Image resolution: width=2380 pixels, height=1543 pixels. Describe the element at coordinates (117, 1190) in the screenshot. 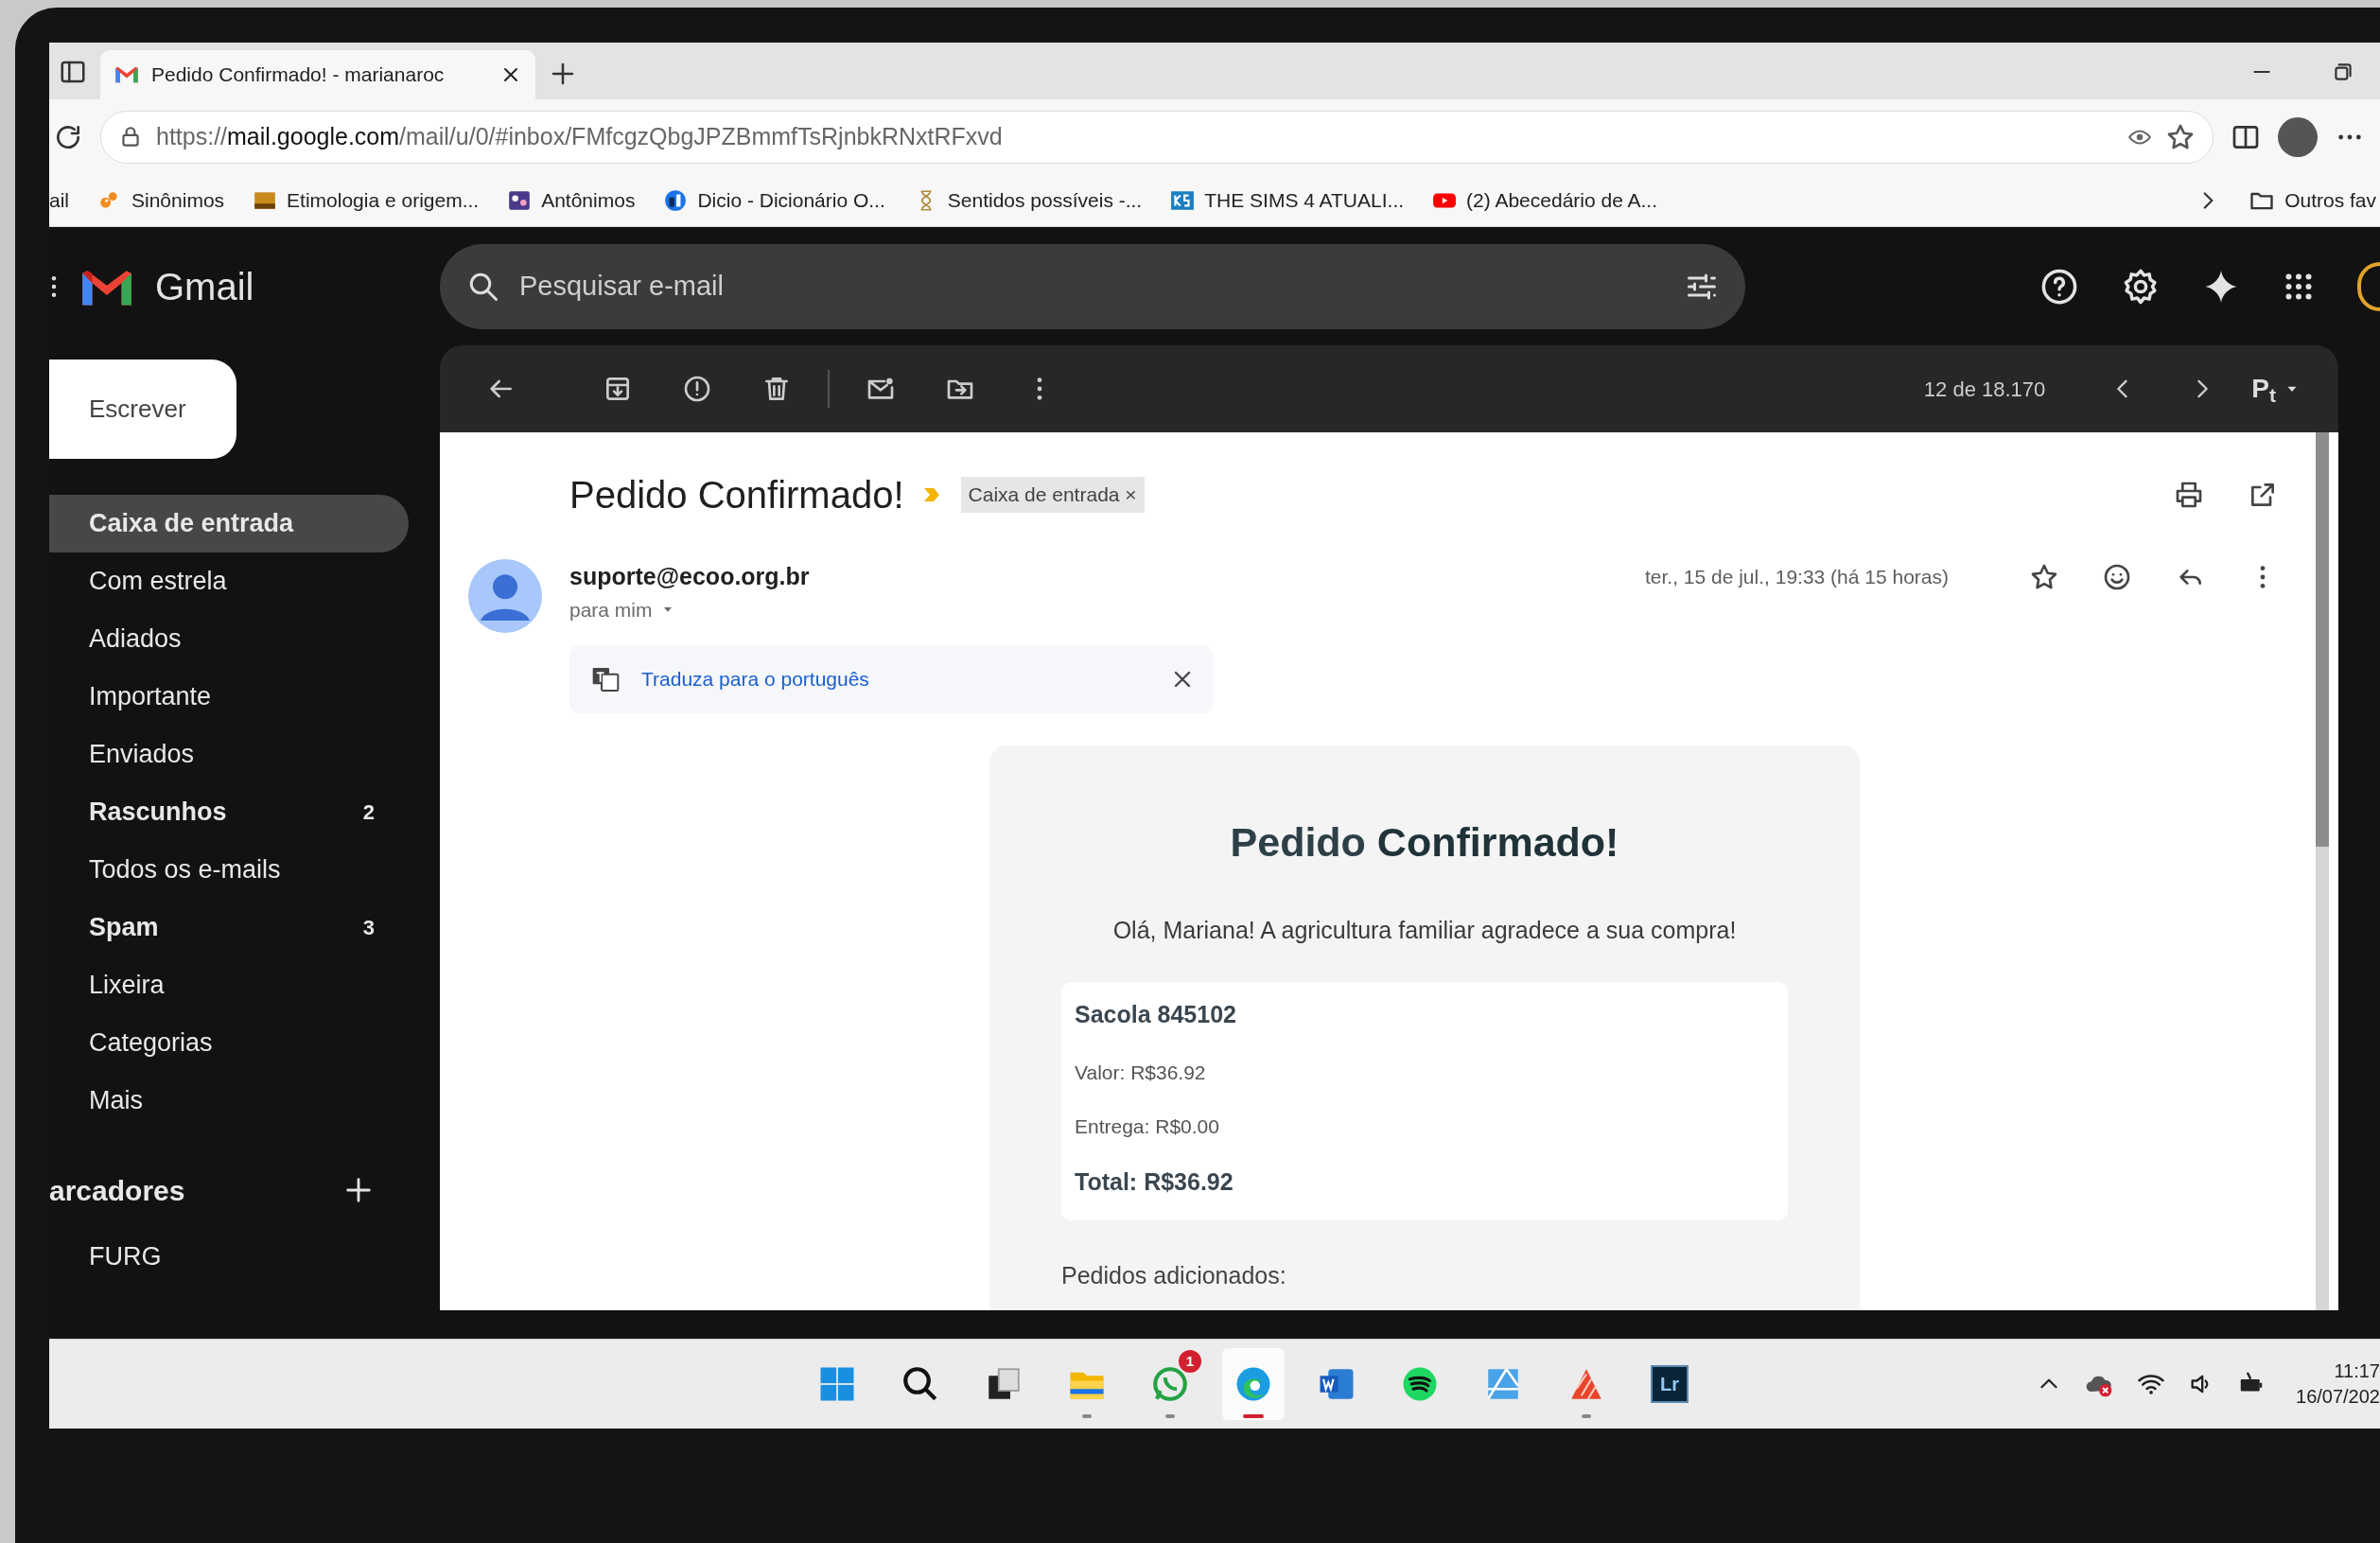

I see `section-heading: arcadores` at that location.